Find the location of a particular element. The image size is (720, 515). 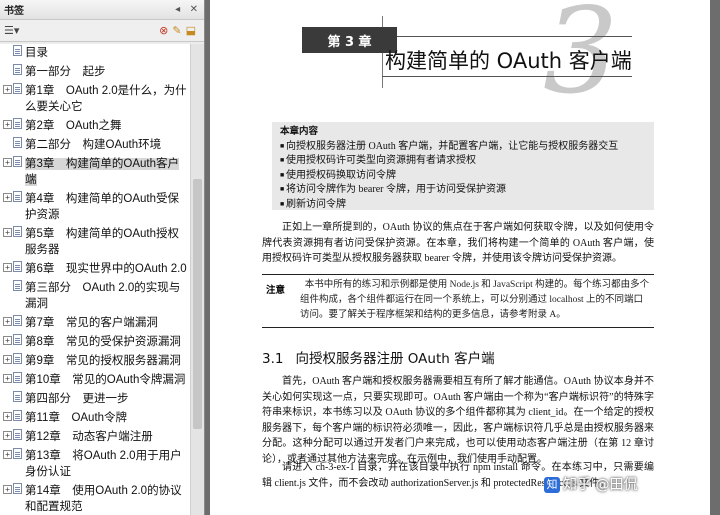

note-label: 注意 is located at coordinates (276, 290).